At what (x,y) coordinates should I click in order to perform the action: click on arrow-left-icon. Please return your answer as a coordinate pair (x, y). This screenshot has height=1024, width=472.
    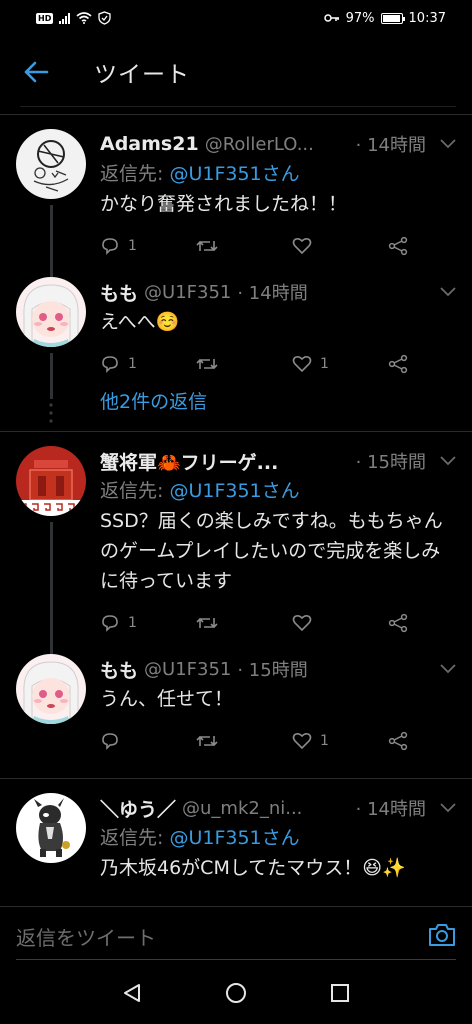
    Looking at the image, I should click on (36, 72).